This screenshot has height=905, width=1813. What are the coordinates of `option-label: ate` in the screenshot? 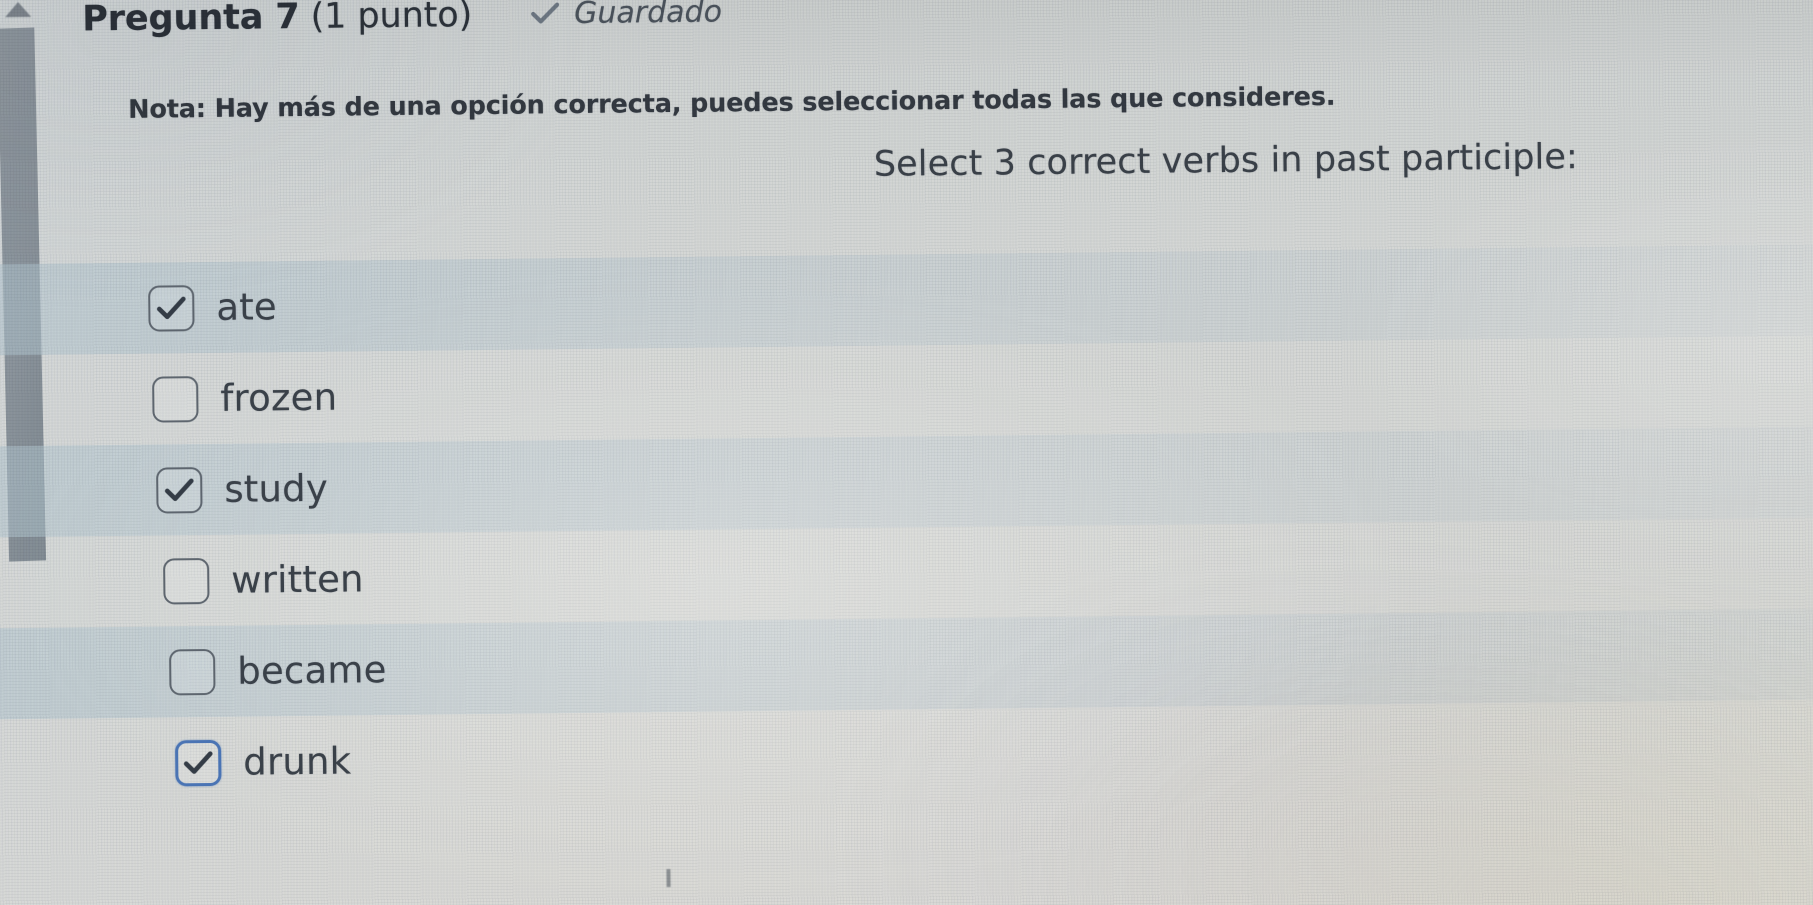 It's located at (247, 307).